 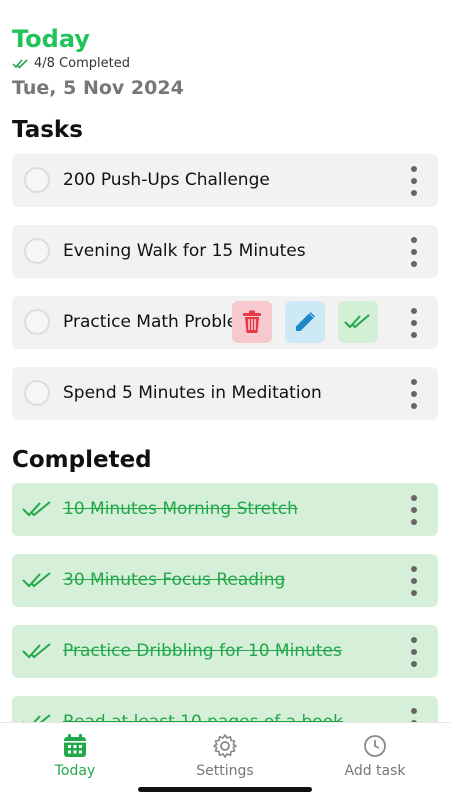 I want to click on task-label: Practice Math Proble, so click(x=148, y=322).